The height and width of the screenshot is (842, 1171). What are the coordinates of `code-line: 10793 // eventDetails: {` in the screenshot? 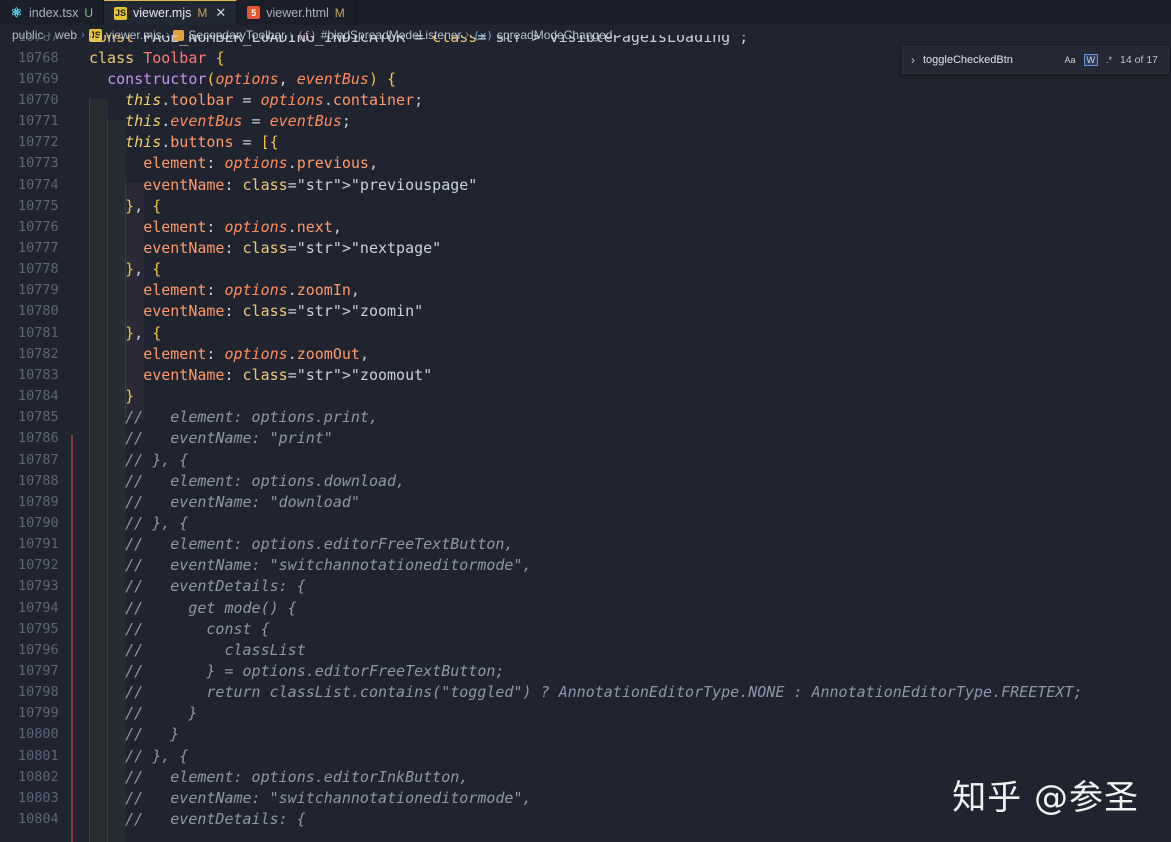 It's located at (585, 586).